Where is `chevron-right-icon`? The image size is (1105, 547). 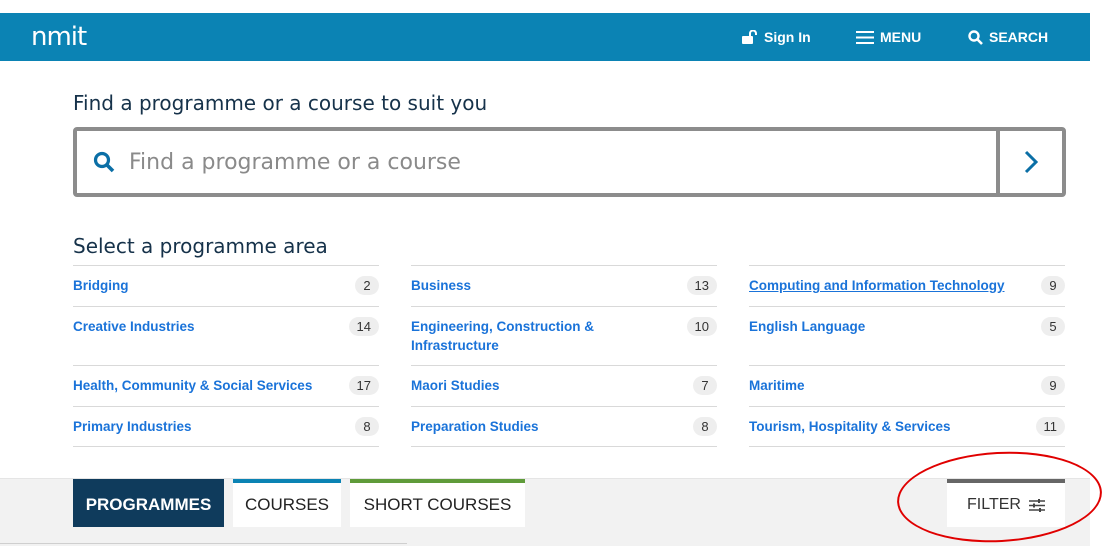 chevron-right-icon is located at coordinates (1031, 162).